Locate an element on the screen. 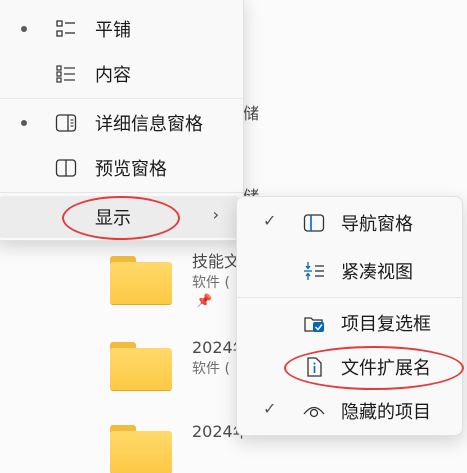 The width and height of the screenshot is (467, 473). submenu-item-item-checkboxes: 项目复选框 is located at coordinates (349, 323).